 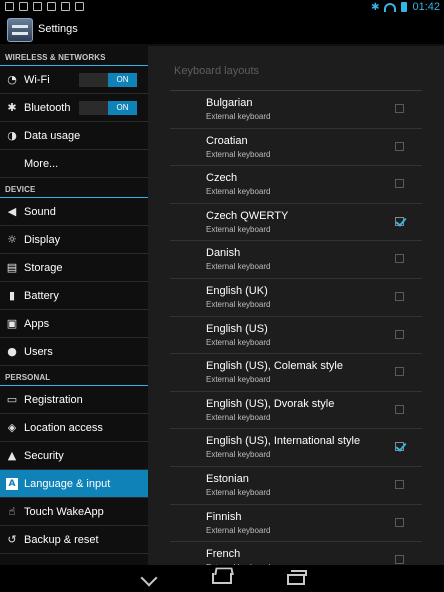 I want to click on sidebar-item-language-input: A Language & input, so click(x=74, y=484).